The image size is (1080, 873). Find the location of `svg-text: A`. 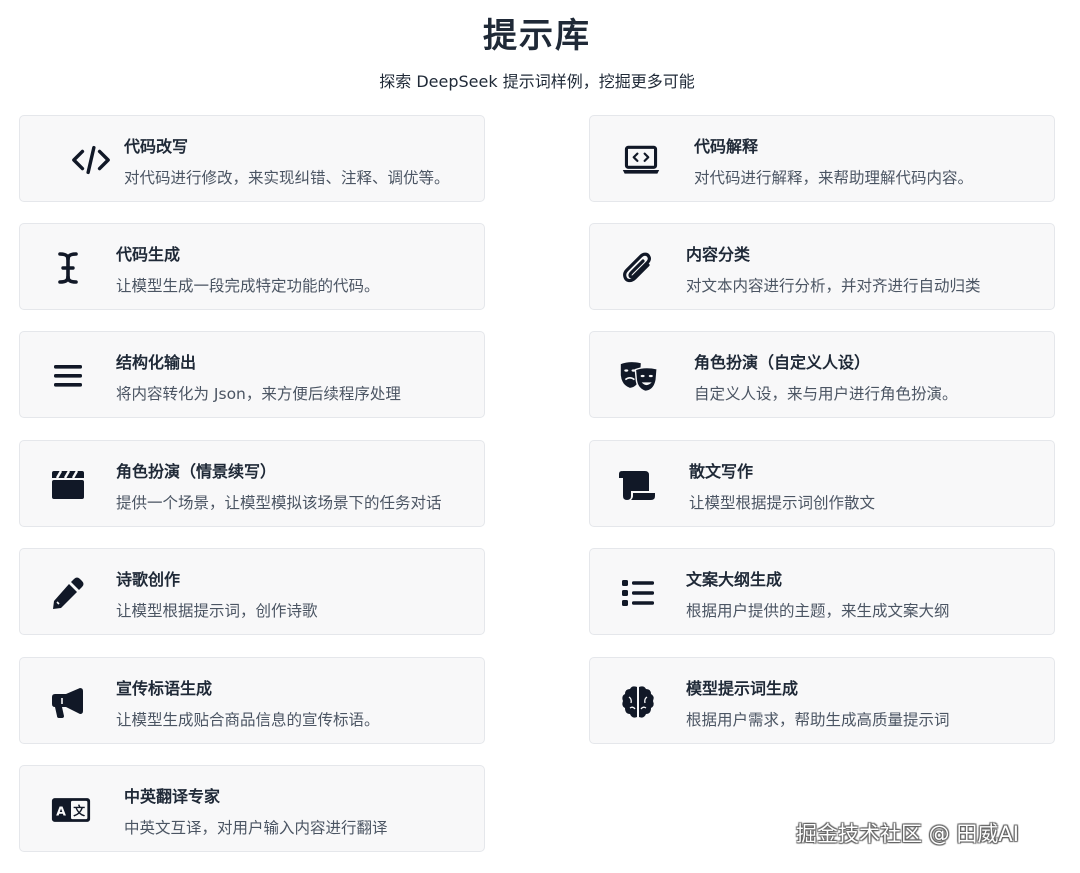

svg-text: A is located at coordinates (61, 810).